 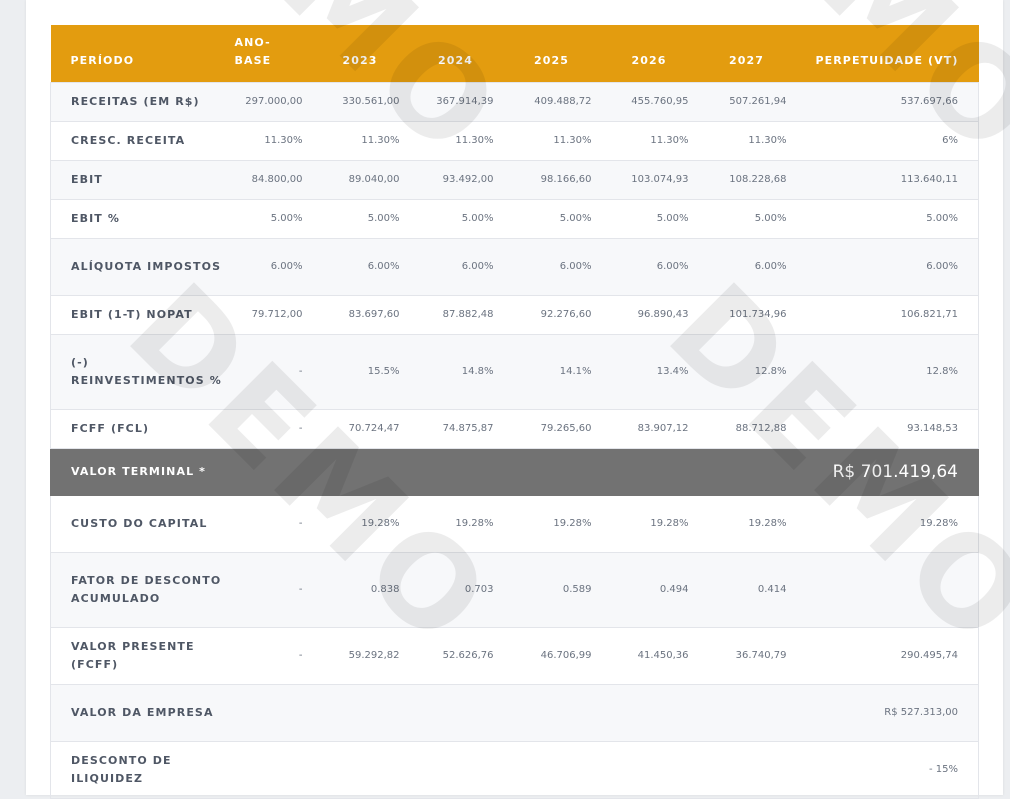 What do you see at coordinates (277, 314) in the screenshot?
I see `row-value: 79.712,00` at bounding box center [277, 314].